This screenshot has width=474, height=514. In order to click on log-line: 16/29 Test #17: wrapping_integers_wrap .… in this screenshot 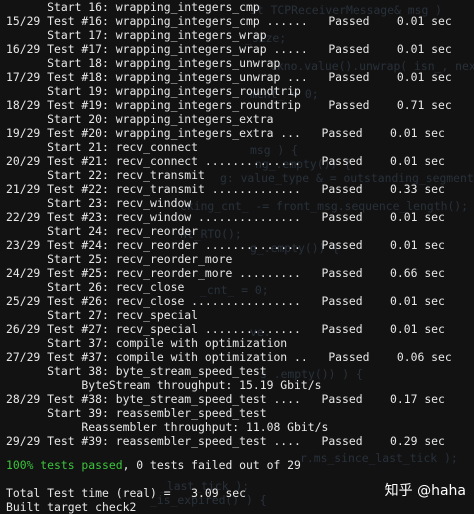, I will do `click(229, 49)`.